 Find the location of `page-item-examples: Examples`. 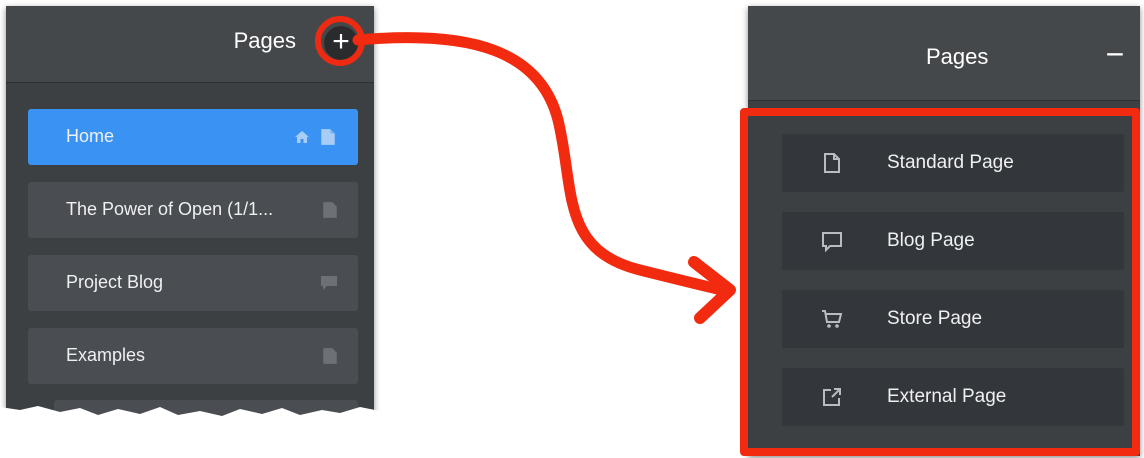

page-item-examples: Examples is located at coordinates (193, 356).